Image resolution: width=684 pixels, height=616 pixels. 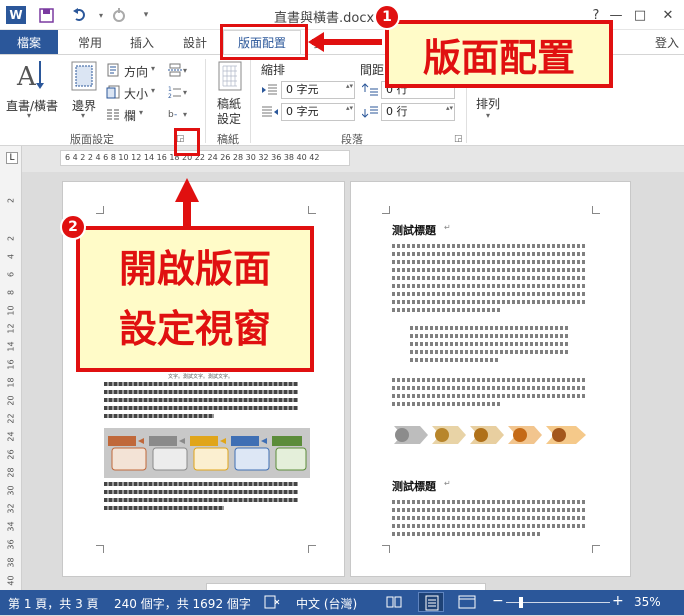 What do you see at coordinates (53, 603) in the screenshot?
I see `page-count: 第 1 頁，共 3 頁` at bounding box center [53, 603].